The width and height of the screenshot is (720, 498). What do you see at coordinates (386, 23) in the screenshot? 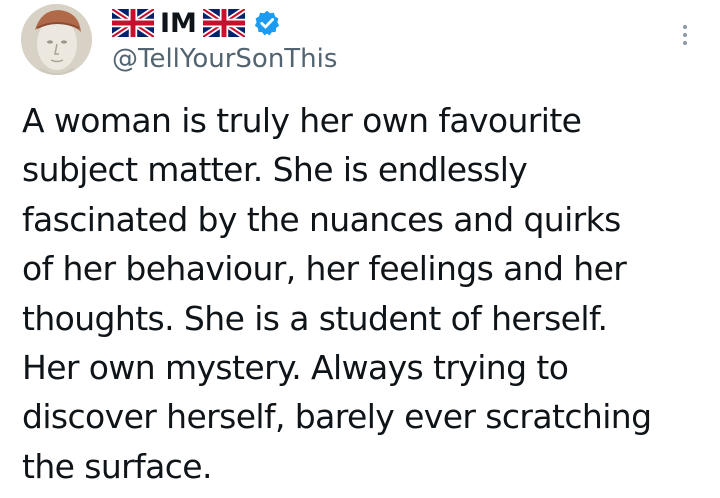
I see `name-row: IM` at bounding box center [386, 23].